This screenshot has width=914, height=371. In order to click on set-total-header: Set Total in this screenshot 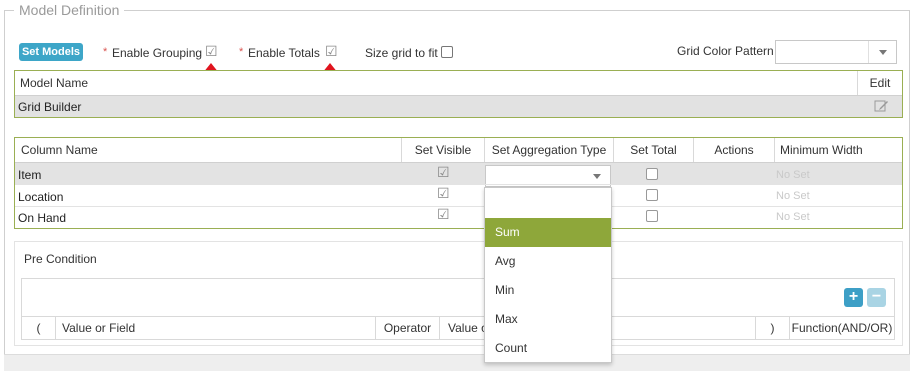, I will do `click(654, 150)`.